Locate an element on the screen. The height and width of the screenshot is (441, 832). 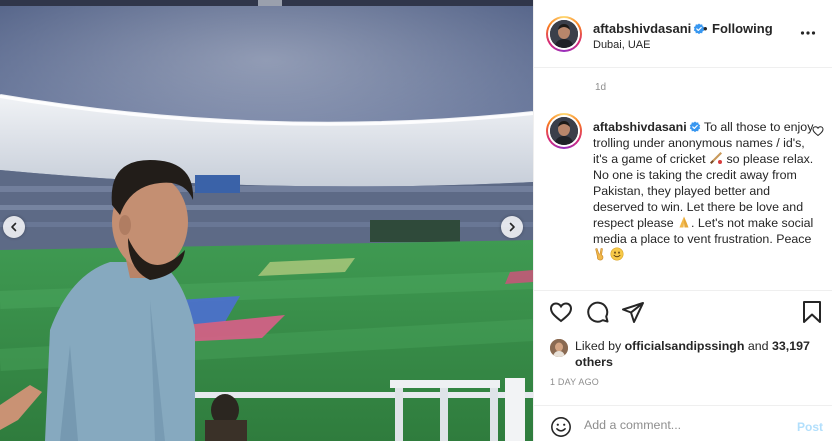
bookmark-icon is located at coordinates (812, 312).